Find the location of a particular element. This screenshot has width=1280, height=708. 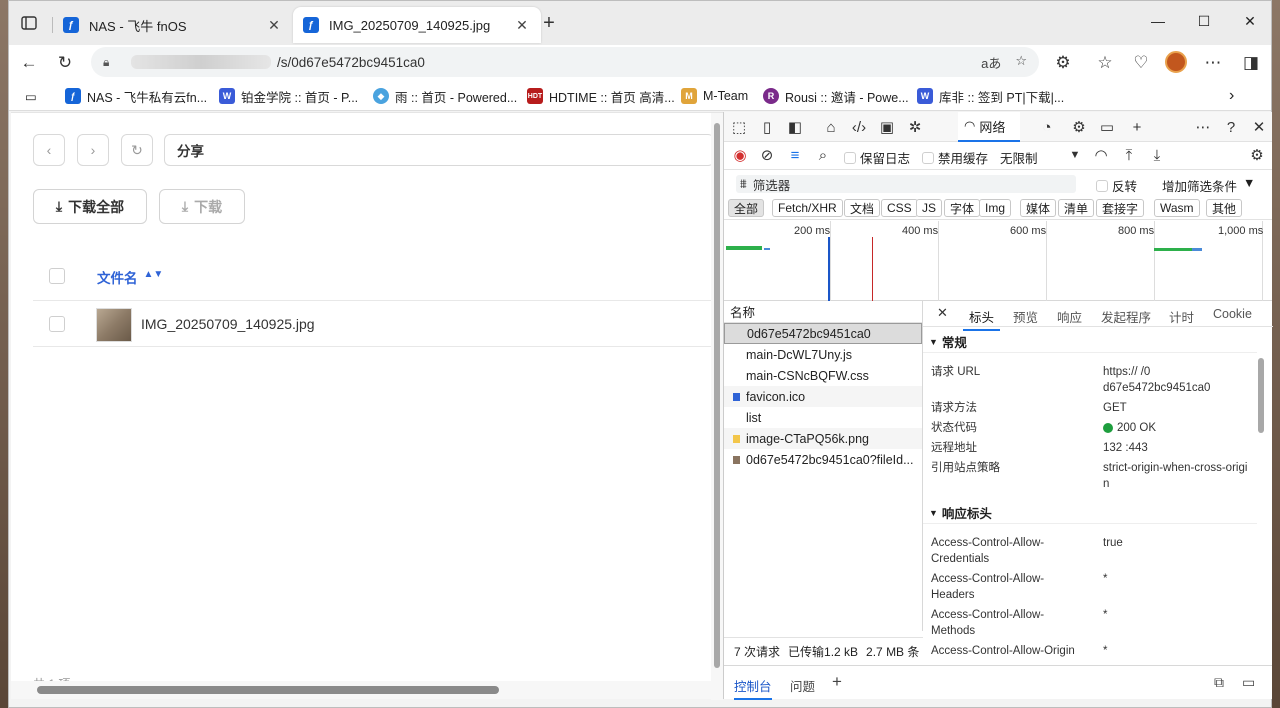

filter-toggle-icon: ≡ is located at coordinates (795, 155).